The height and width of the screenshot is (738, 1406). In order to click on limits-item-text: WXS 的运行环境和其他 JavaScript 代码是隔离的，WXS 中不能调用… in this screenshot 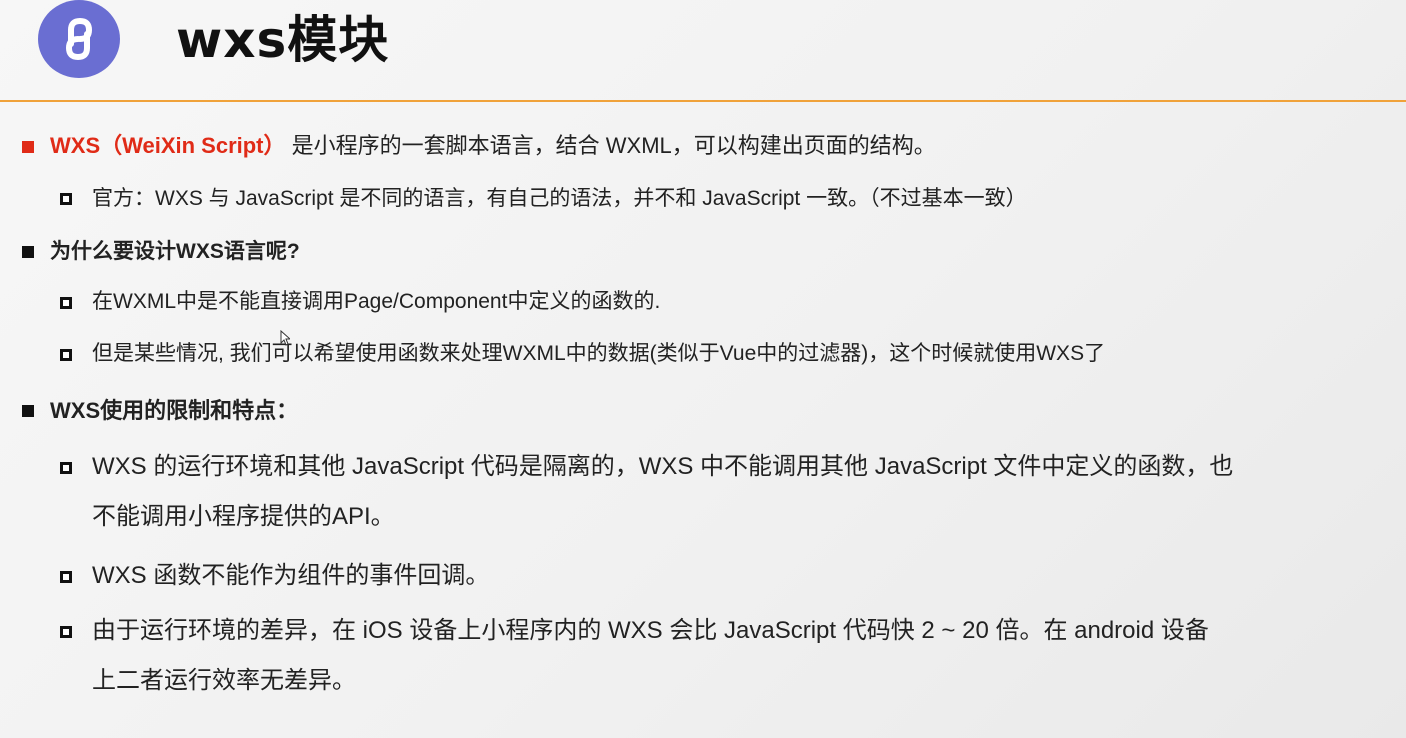, I will do `click(663, 466)`.